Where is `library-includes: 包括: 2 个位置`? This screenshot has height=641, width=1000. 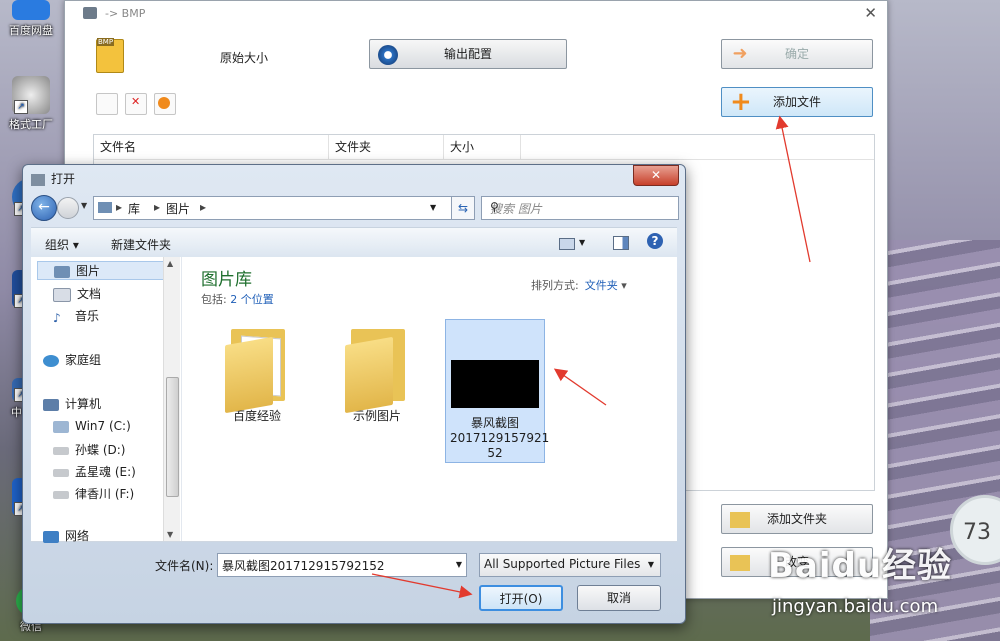 library-includes: 包括: 2 个位置 is located at coordinates (237, 299).